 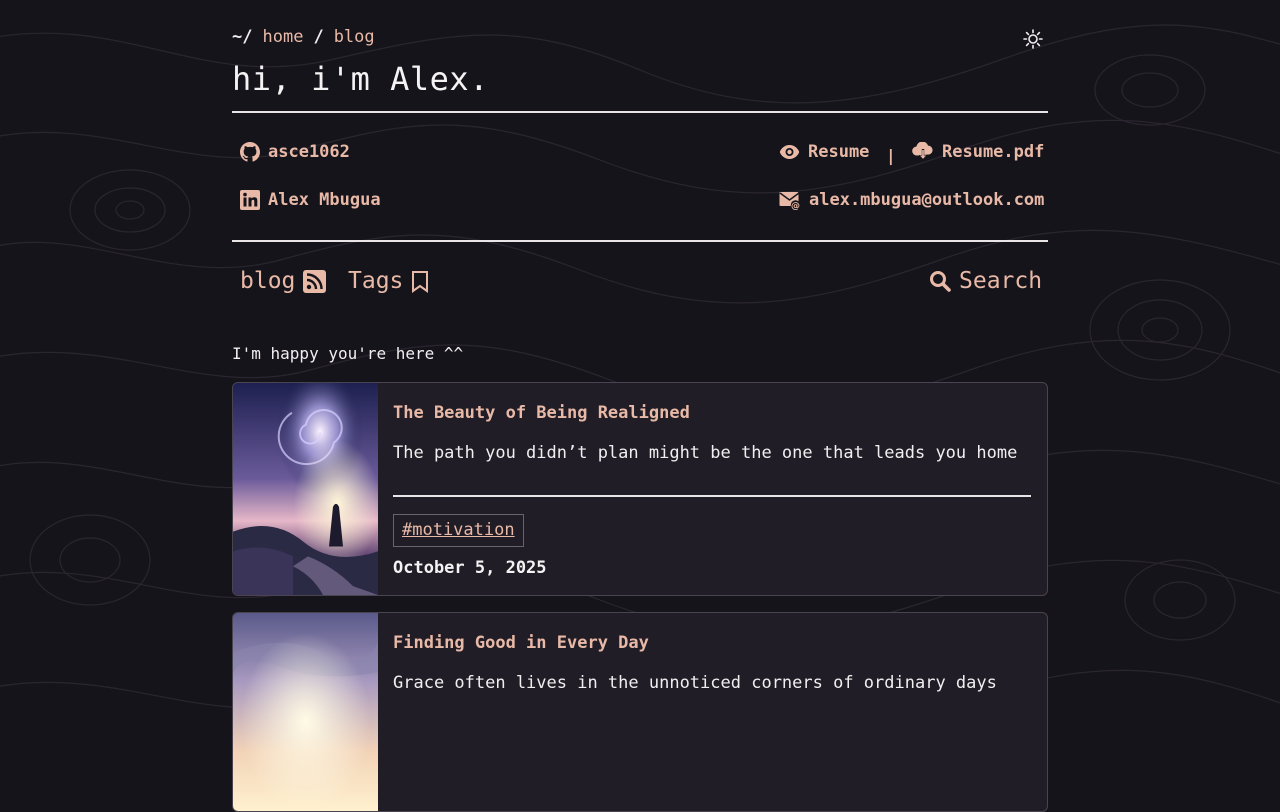 I want to click on github-link: asce1062, so click(x=295, y=152).